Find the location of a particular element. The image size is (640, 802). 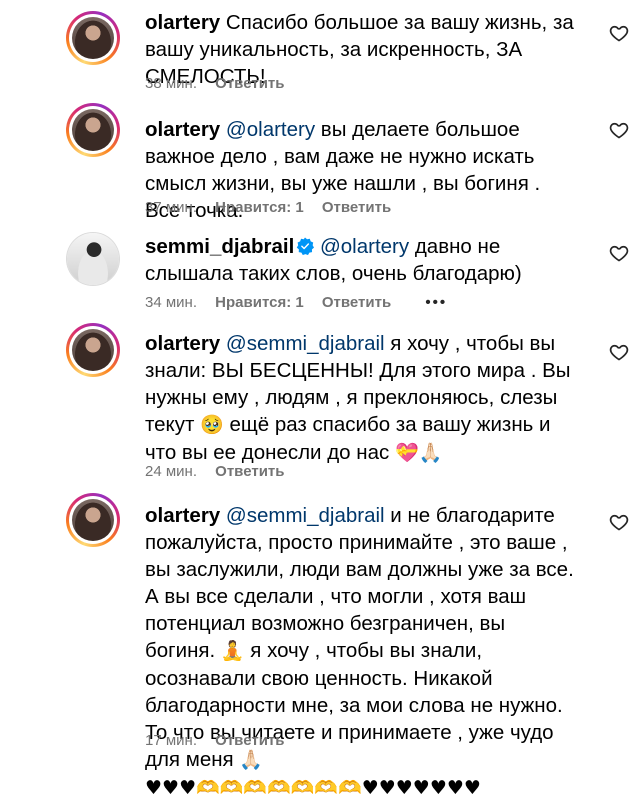

comment-meta: 34 мин. Нравится: 1 Ответить ••• is located at coordinates (303, 302).